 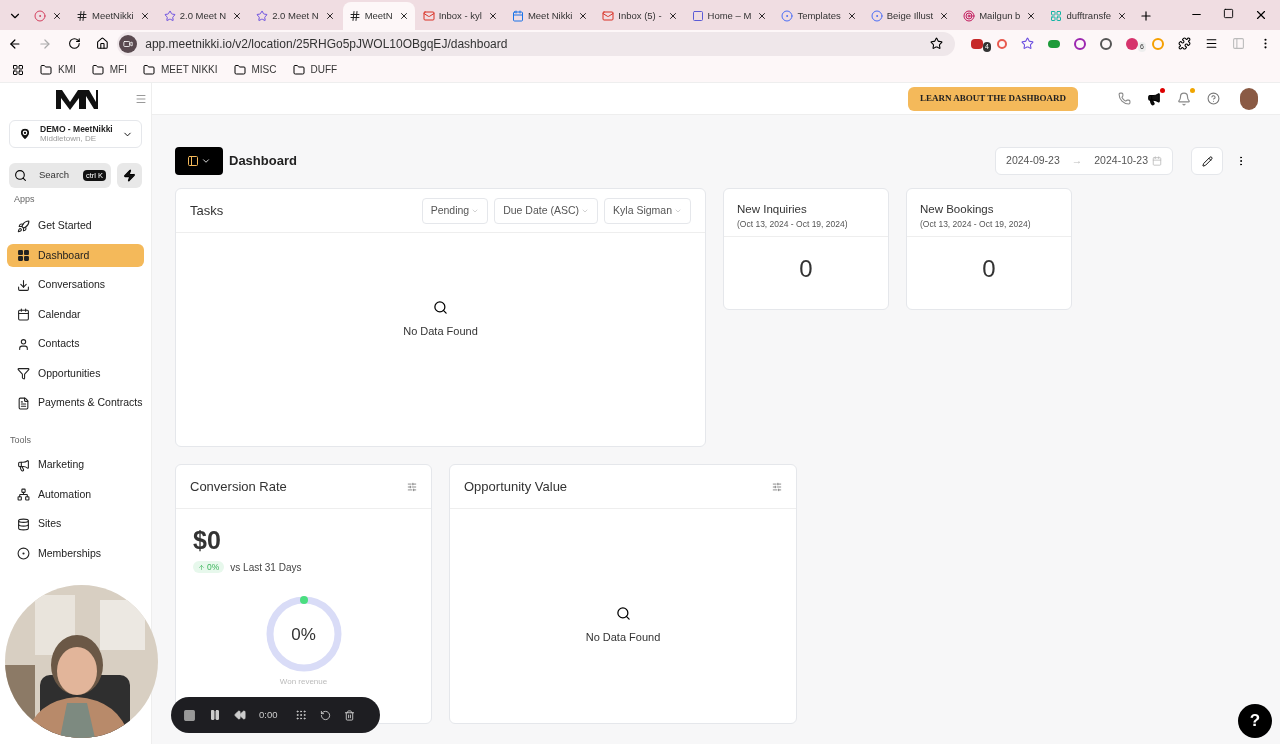 What do you see at coordinates (21, 440) in the screenshot?
I see `section-heading: Tools` at bounding box center [21, 440].